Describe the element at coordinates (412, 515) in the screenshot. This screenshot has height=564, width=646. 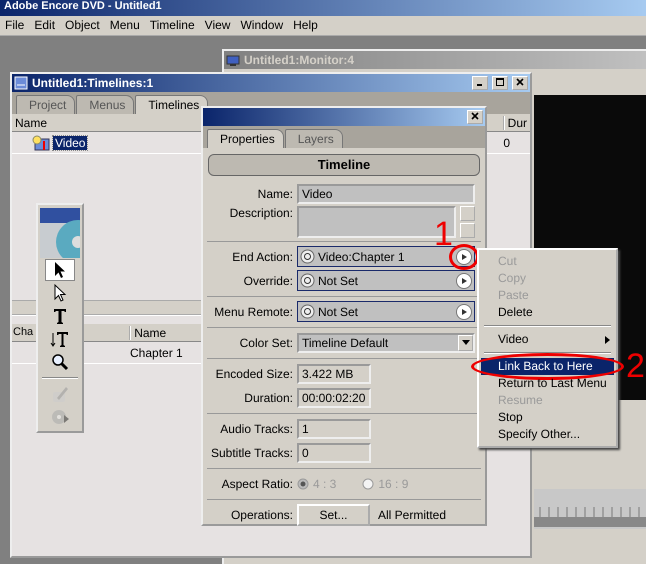
I see `status-text: All Permitted` at that location.